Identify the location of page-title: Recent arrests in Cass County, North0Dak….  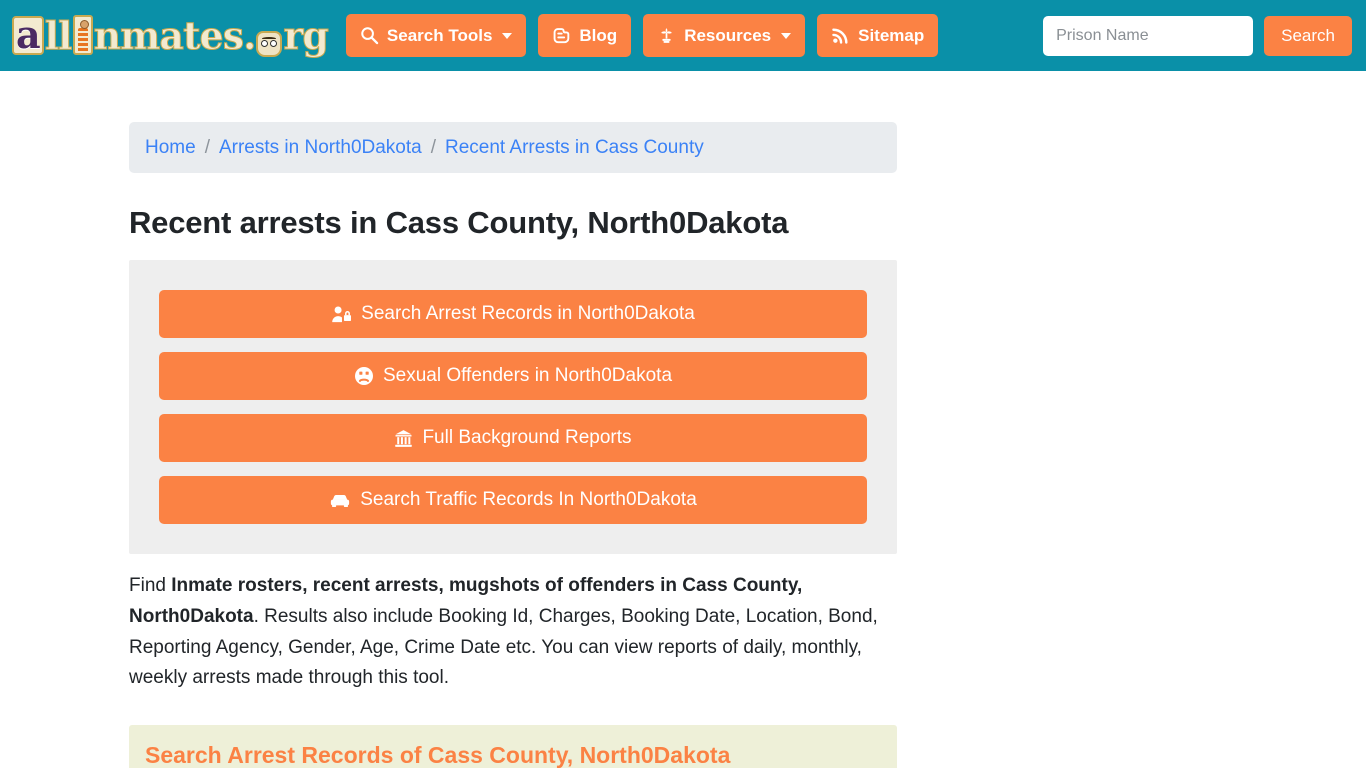
(459, 222).